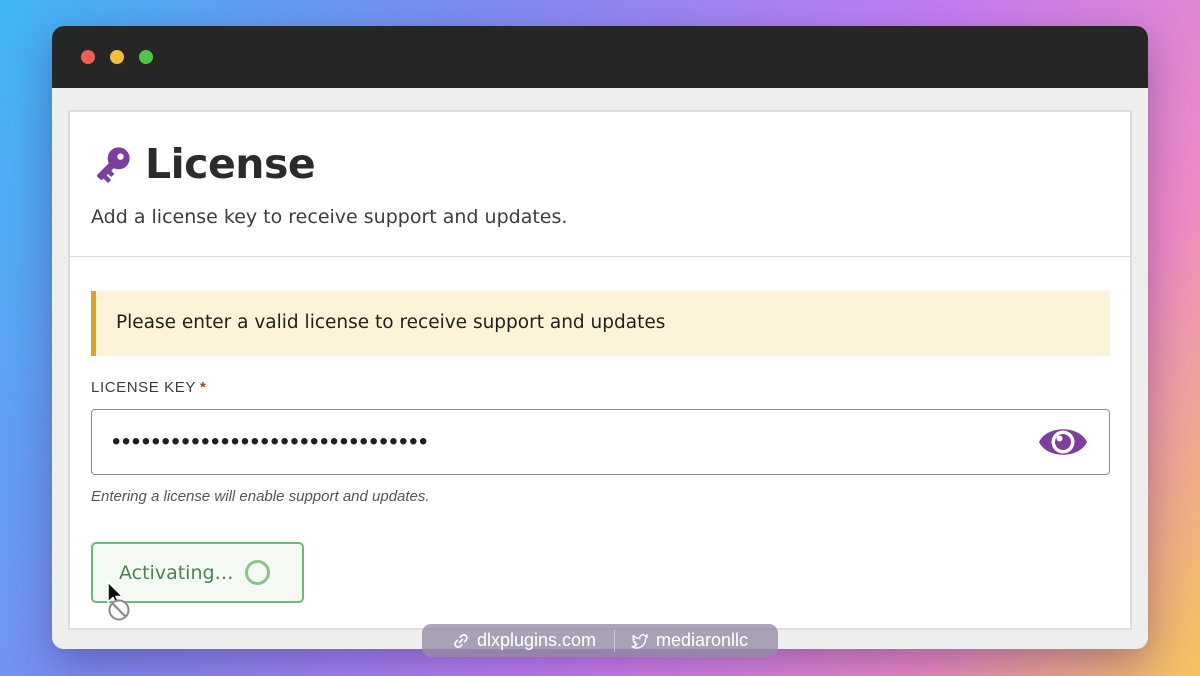 The width and height of the screenshot is (1200, 676). What do you see at coordinates (203, 387) in the screenshot?
I see `required-asterisk: *` at bounding box center [203, 387].